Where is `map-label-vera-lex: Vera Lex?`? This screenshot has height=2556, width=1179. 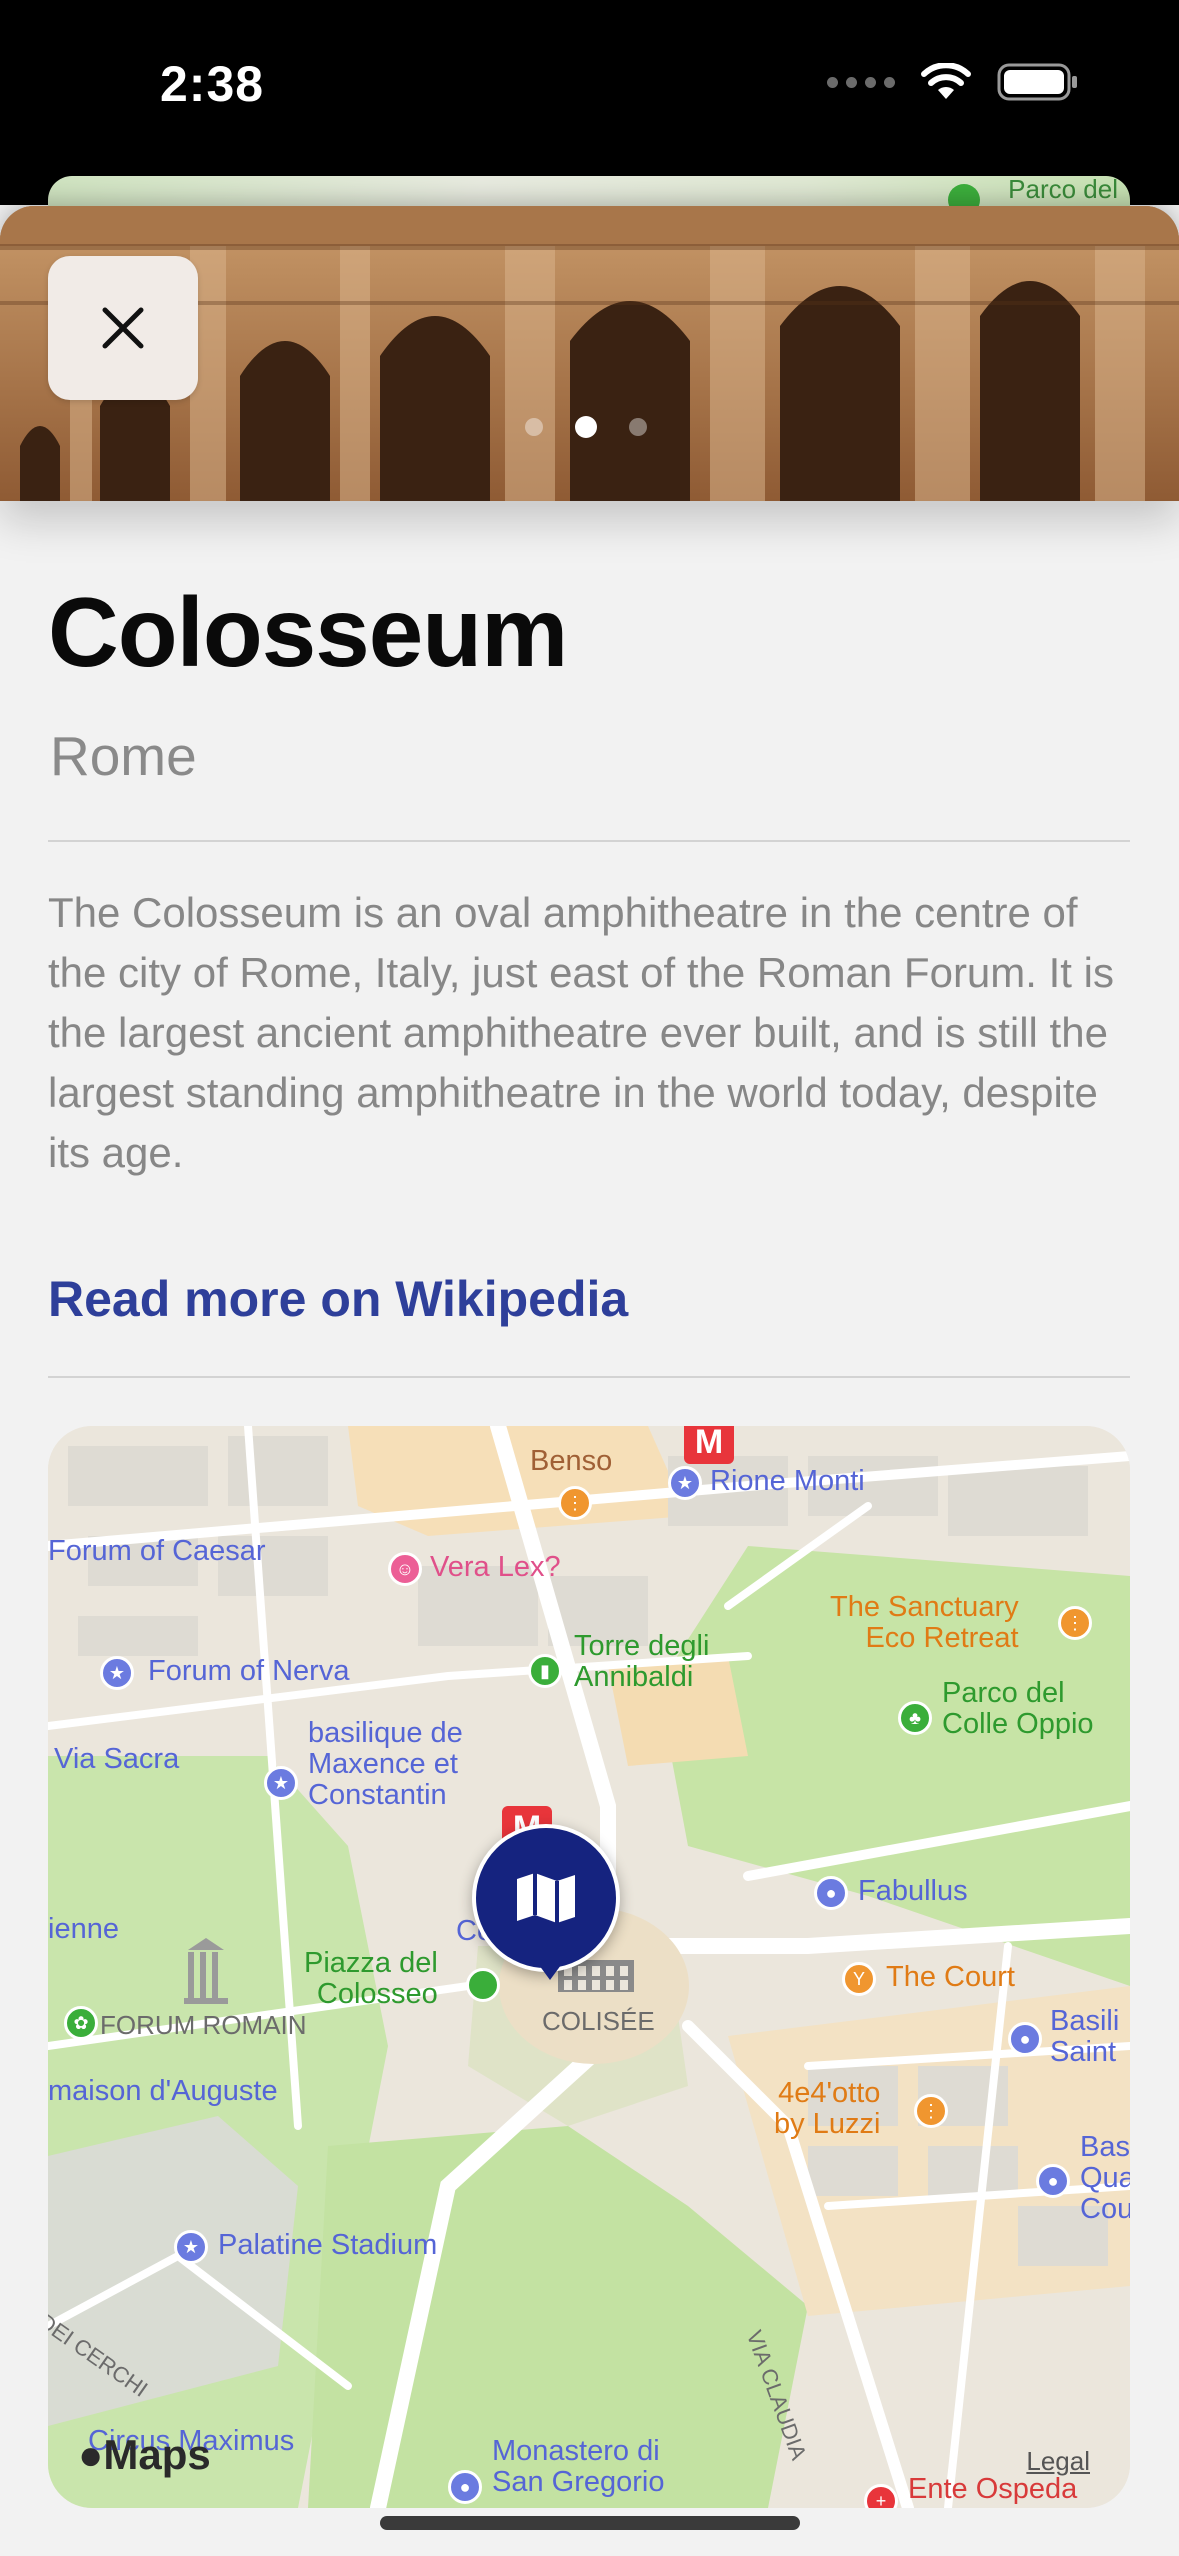
map-label-vera-lex: Vera Lex? is located at coordinates (495, 1567).